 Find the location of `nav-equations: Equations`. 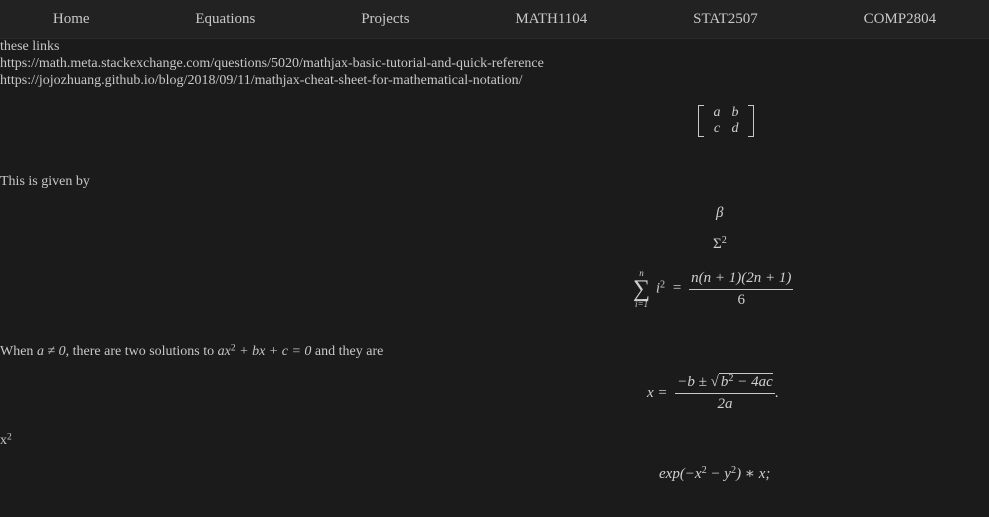

nav-equations: Equations is located at coordinates (225, 19).